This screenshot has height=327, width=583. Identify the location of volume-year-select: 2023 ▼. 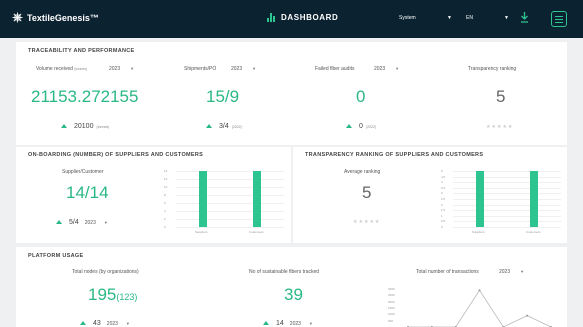
(121, 69).